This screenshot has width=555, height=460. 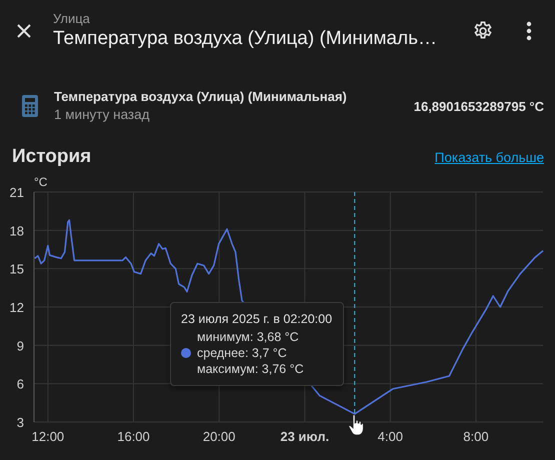 What do you see at coordinates (305, 436) in the screenshot?
I see `x-tick-label: 23 июл.` at bounding box center [305, 436].